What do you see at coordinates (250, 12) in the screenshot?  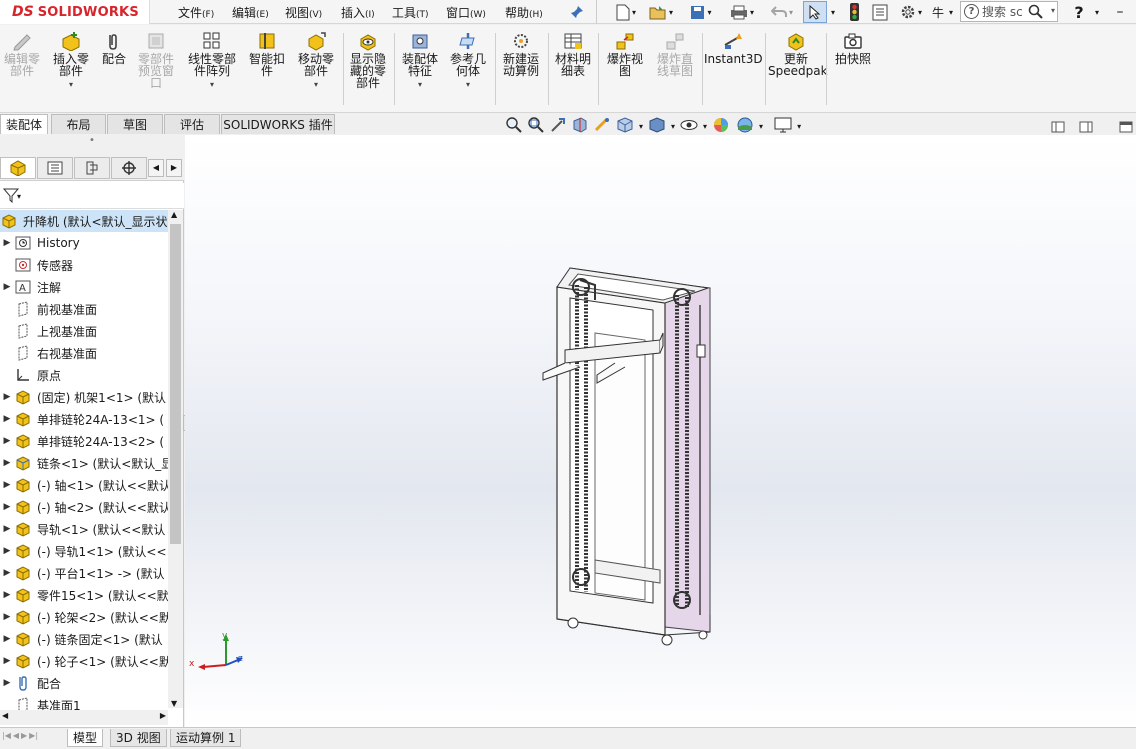 I see `menu-edit: 编辑(E)` at bounding box center [250, 12].